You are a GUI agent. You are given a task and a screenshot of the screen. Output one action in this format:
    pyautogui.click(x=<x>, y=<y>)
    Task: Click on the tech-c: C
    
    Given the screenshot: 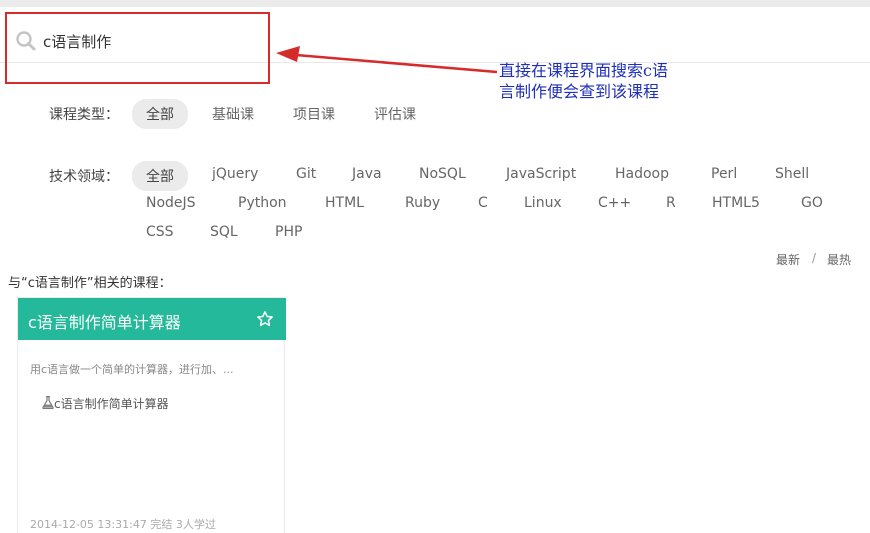 What is the action you would take?
    pyautogui.click(x=483, y=203)
    